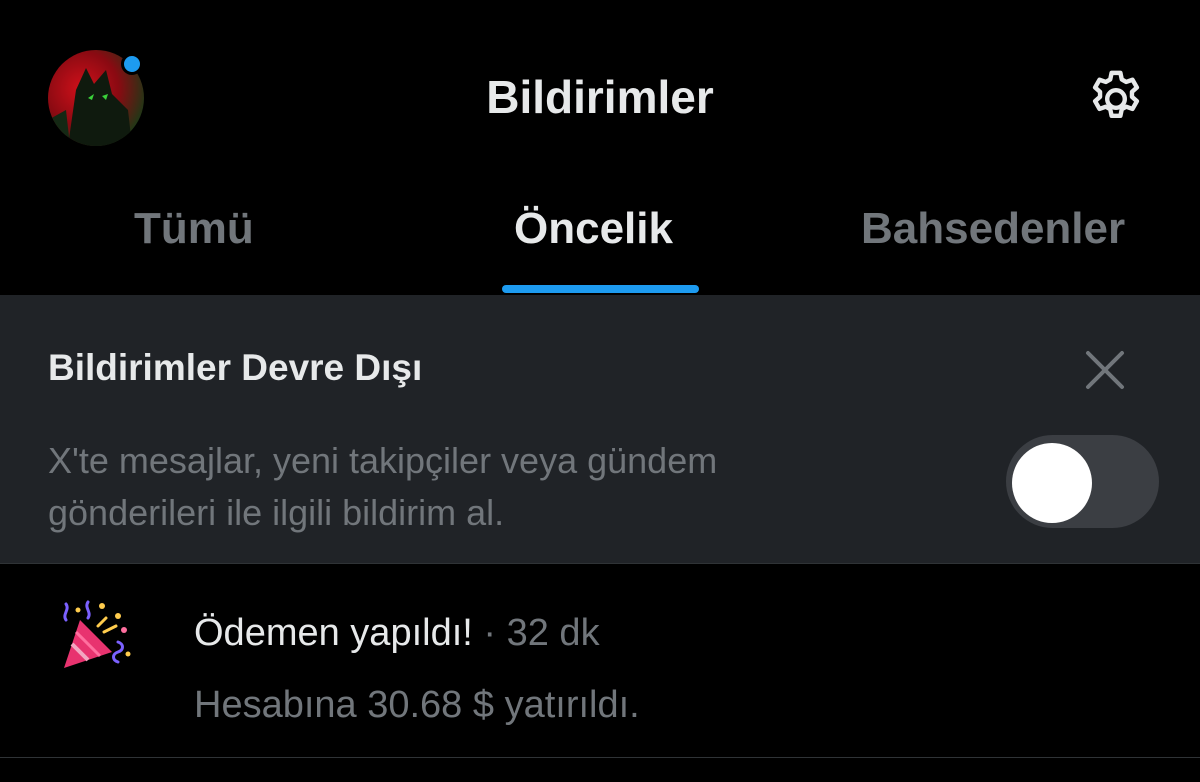 This screenshot has height=782, width=1200. I want to click on banner-description-line-2: gönderileri ile ilgili bildirim al., so click(276, 512).